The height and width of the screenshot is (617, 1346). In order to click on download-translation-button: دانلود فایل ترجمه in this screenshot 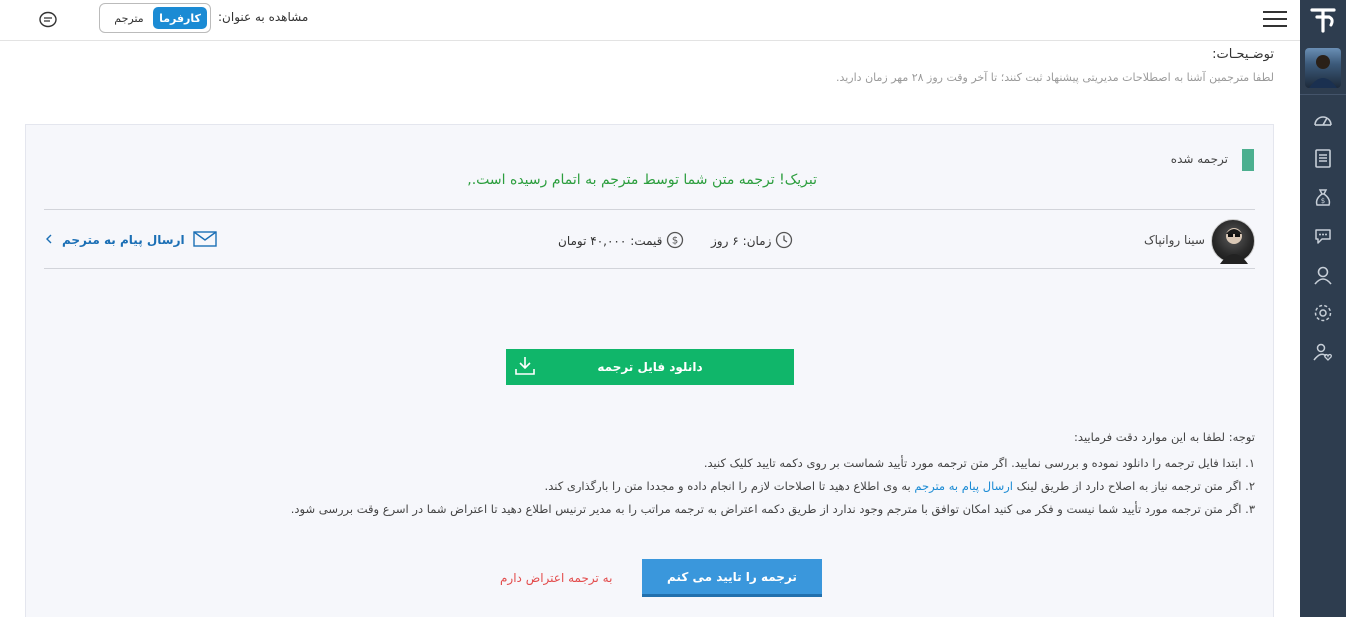, I will do `click(650, 367)`.